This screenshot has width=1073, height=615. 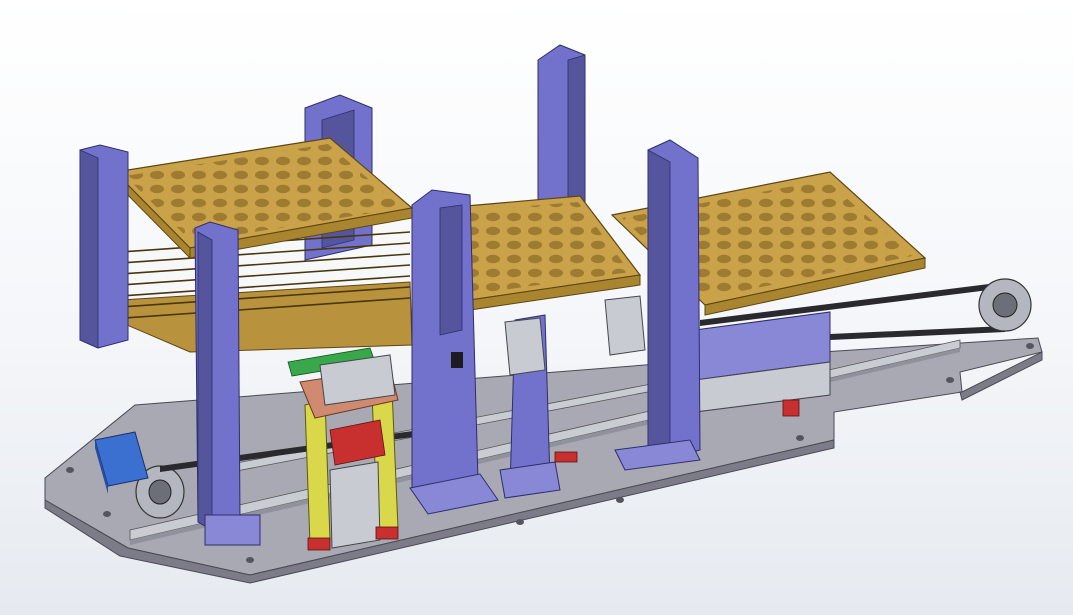 I want to click on tray-stack-left, so click(x=266, y=292).